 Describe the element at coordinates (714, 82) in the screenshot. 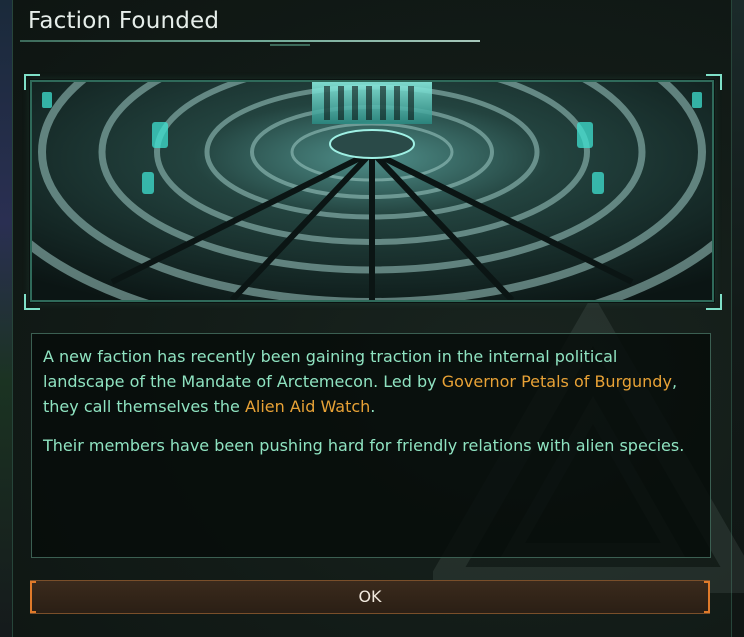

I see `frame-corner-top-right` at that location.